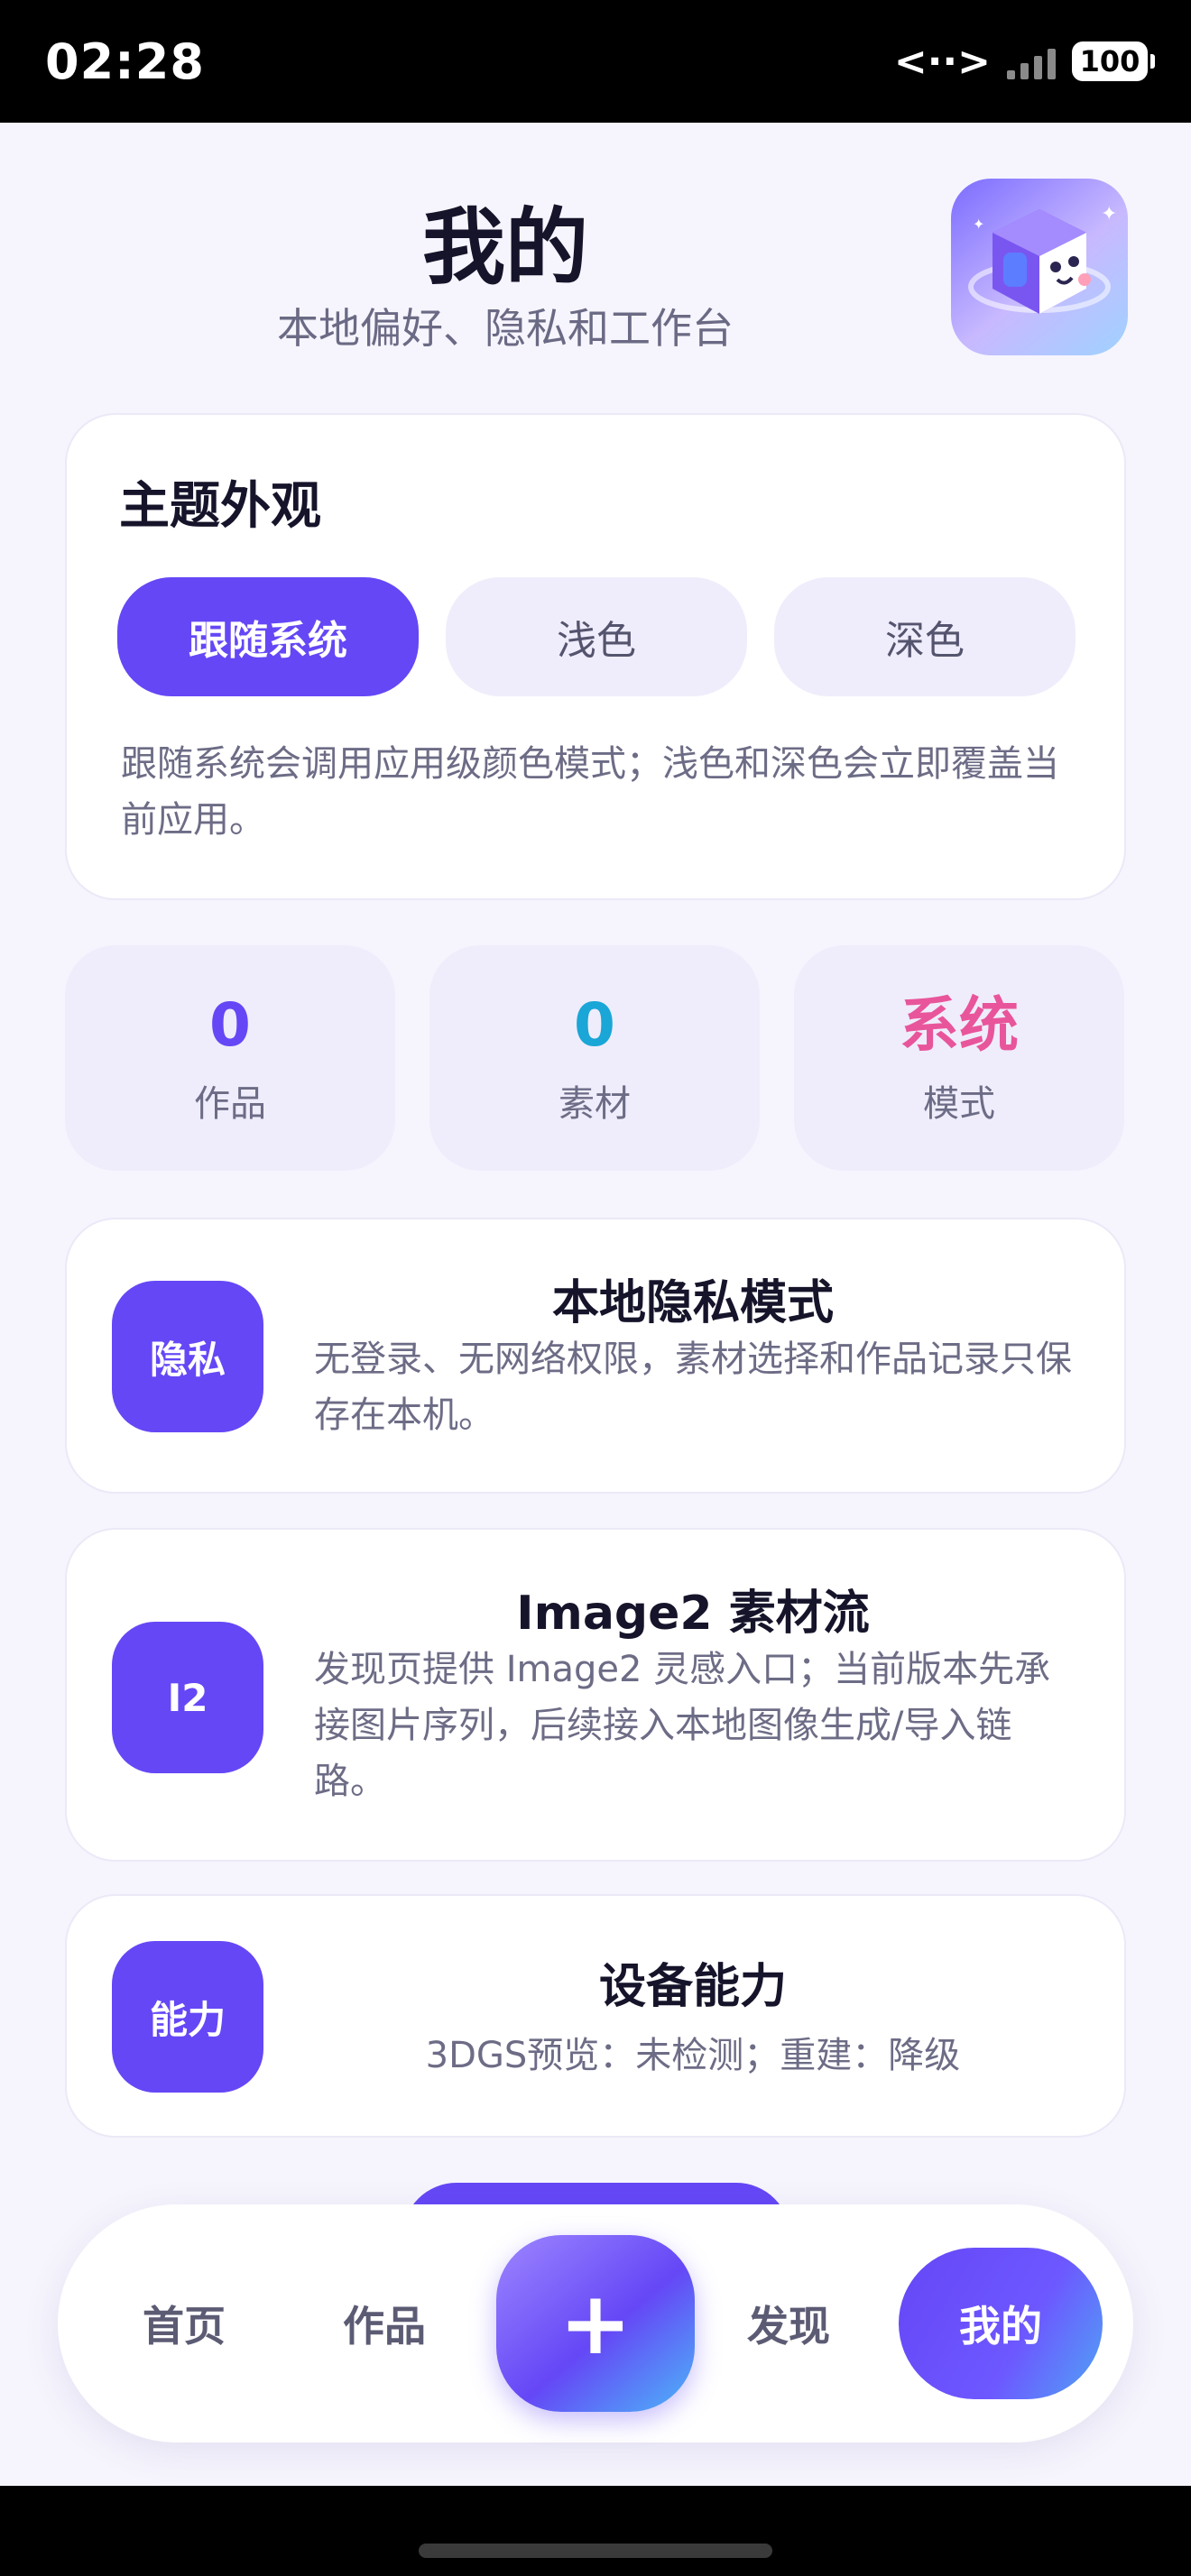 The width and height of the screenshot is (1191, 2576). I want to click on page-title: 我的, so click(504, 248).